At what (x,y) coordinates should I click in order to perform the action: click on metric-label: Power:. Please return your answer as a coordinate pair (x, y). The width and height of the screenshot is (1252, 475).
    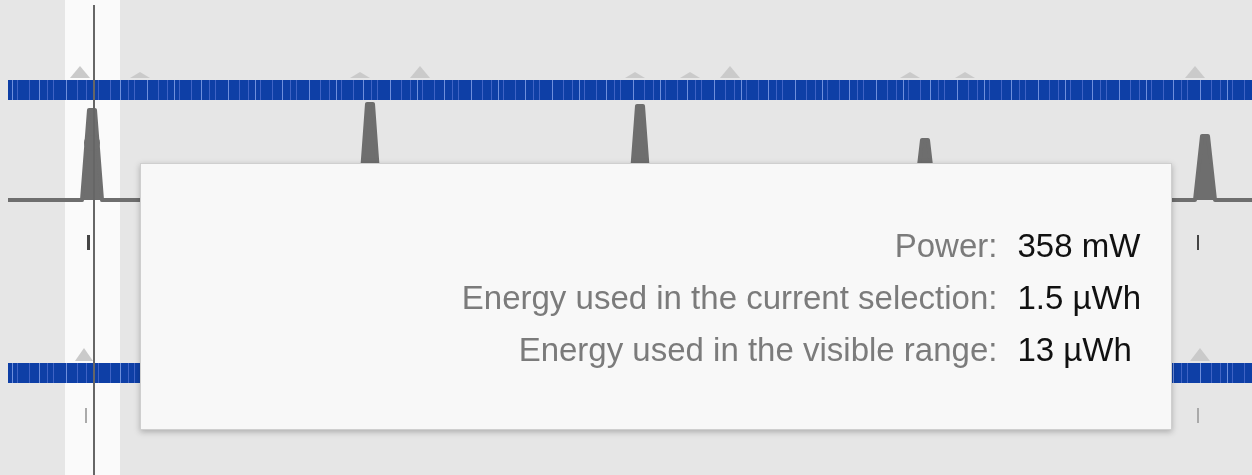
    Looking at the image, I should click on (945, 245).